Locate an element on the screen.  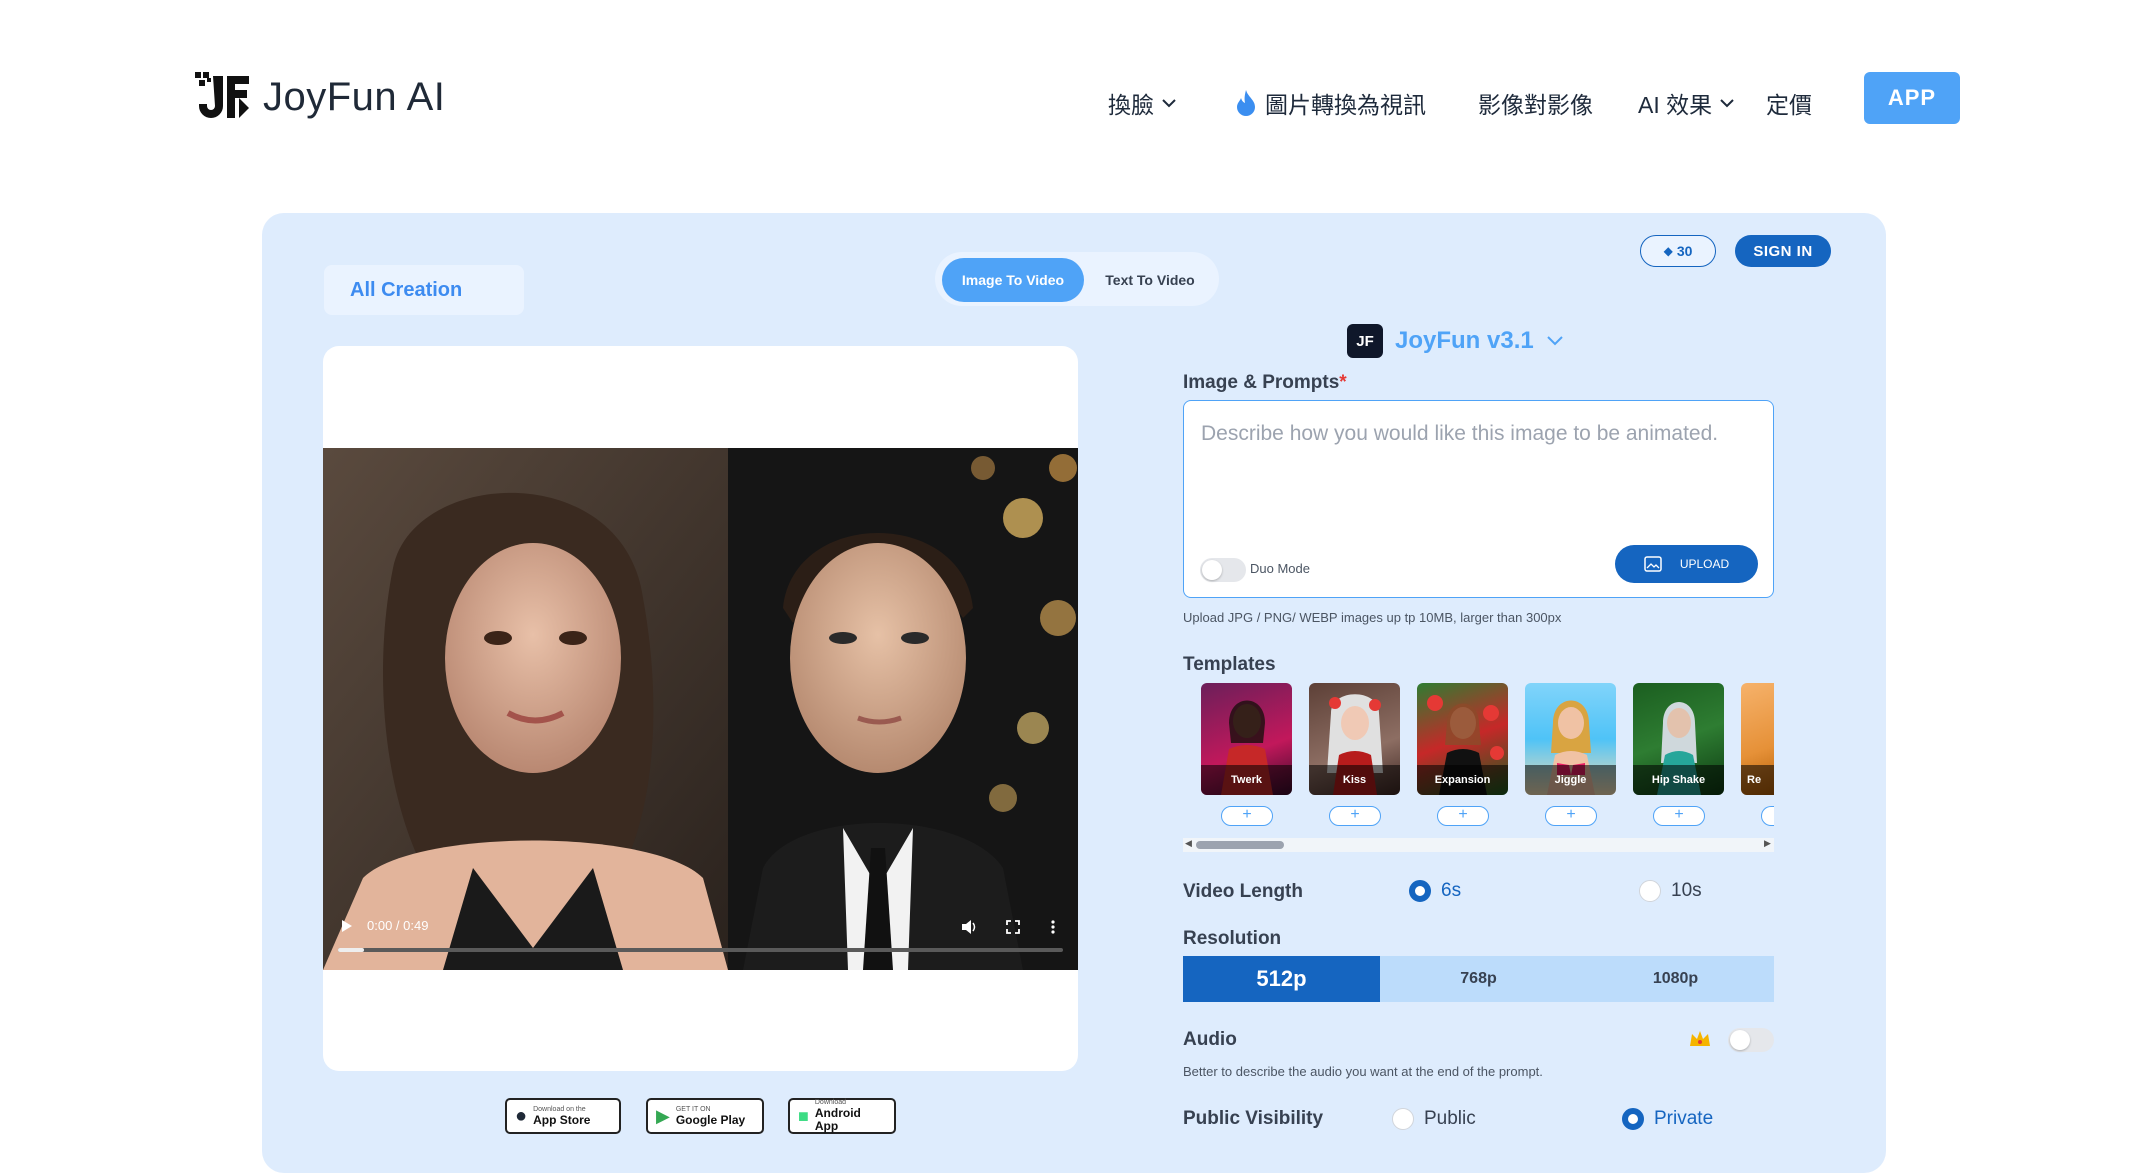
template-label: Jiggle is located at coordinates (1570, 780).